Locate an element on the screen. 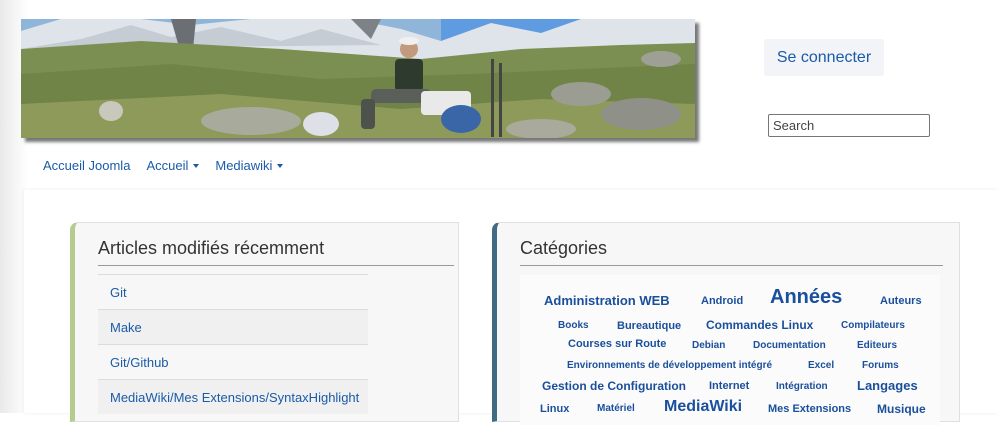  article-link: MediaWiki/Mes Extensions/SyntaxHighlight is located at coordinates (233, 396).